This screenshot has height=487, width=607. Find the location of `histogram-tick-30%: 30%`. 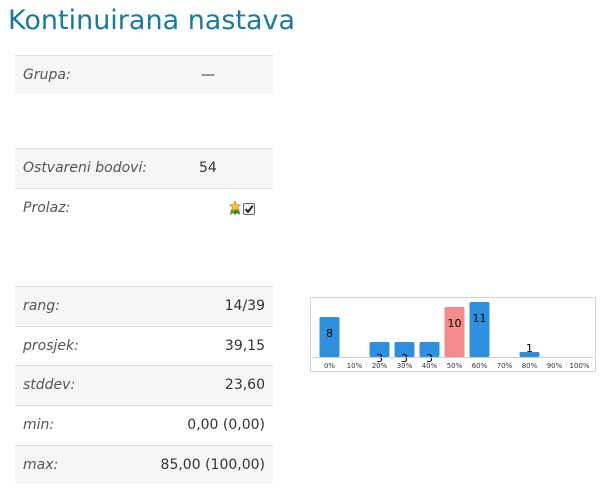

histogram-tick-30%: 30% is located at coordinates (405, 366).